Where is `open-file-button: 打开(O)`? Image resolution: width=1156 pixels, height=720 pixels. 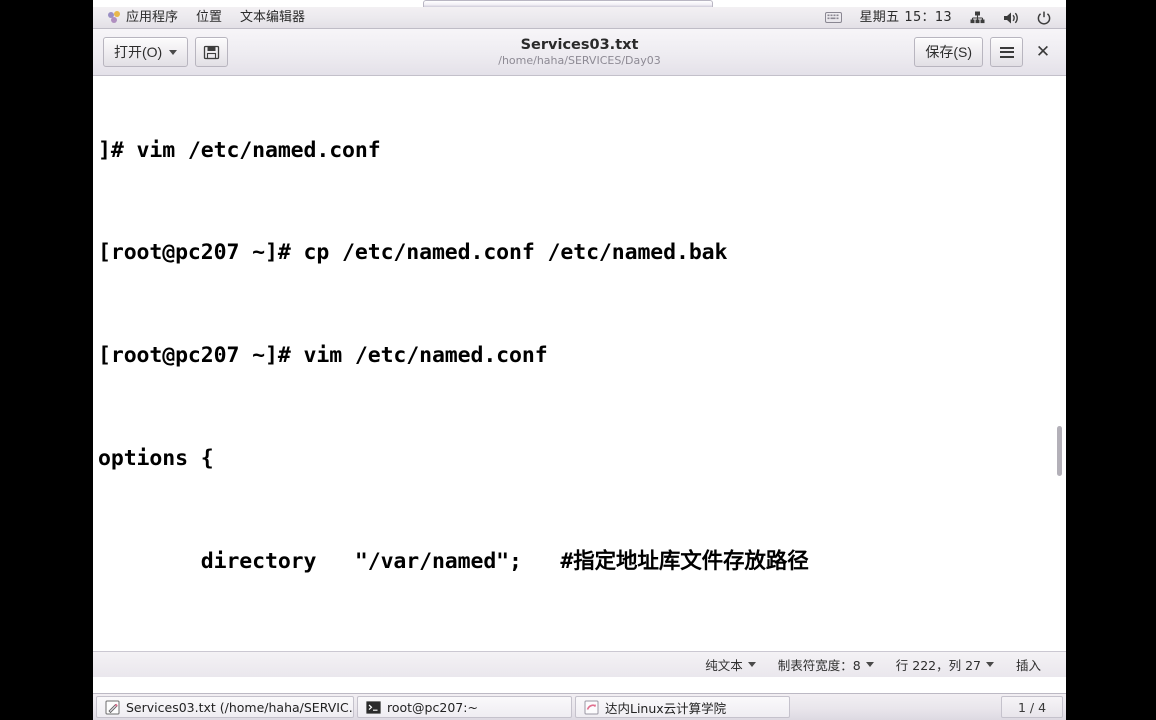
open-file-button: 打开(O) is located at coordinates (146, 52).